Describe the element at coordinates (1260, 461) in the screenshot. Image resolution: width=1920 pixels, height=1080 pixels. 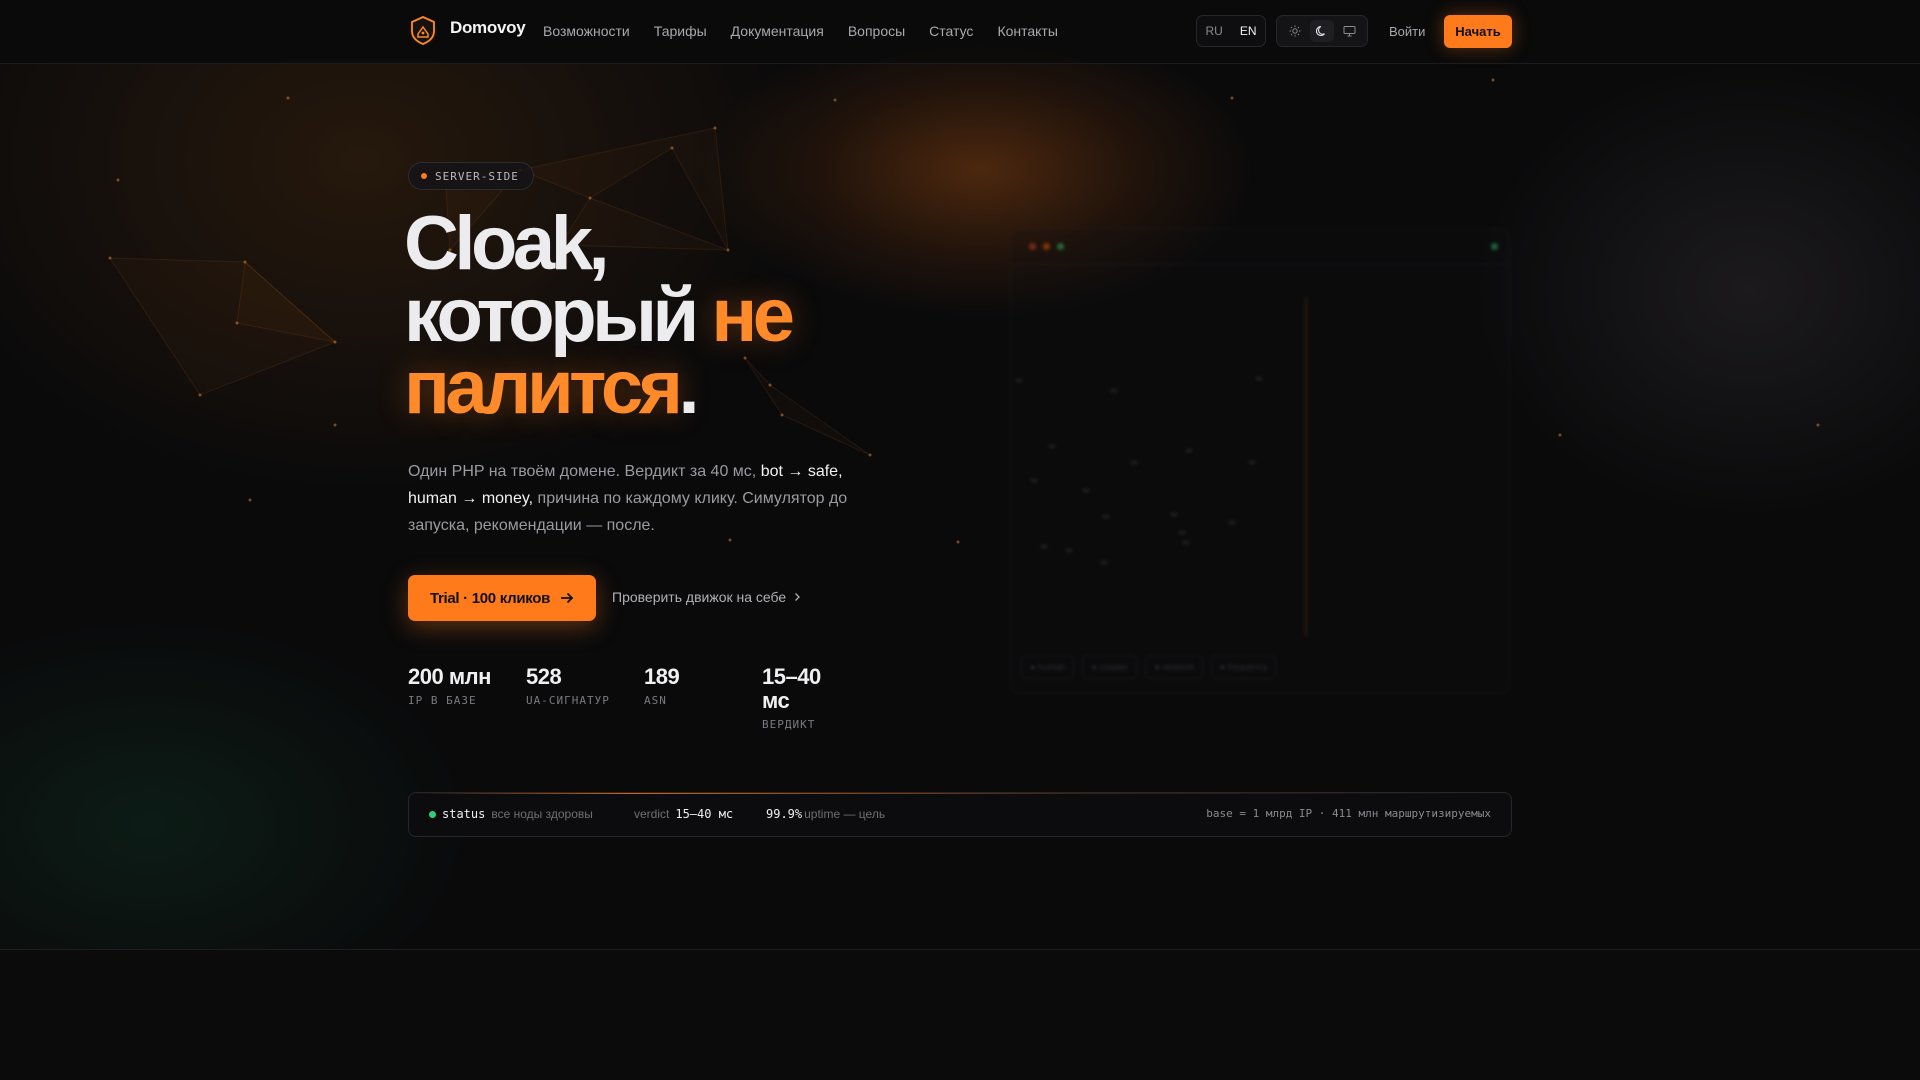
I see `product-preview-window: ● human ● crawler ● network ● frequency` at that location.